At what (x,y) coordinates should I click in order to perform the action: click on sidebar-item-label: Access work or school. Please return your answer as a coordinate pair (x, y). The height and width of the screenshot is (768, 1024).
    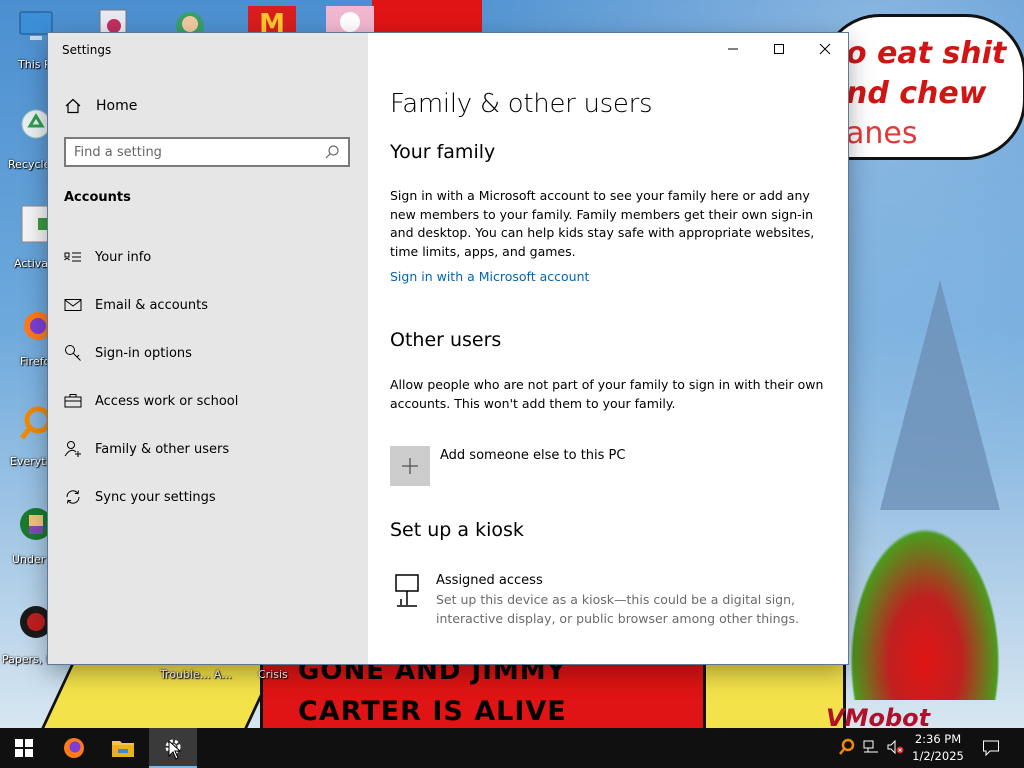
    Looking at the image, I should click on (167, 401).